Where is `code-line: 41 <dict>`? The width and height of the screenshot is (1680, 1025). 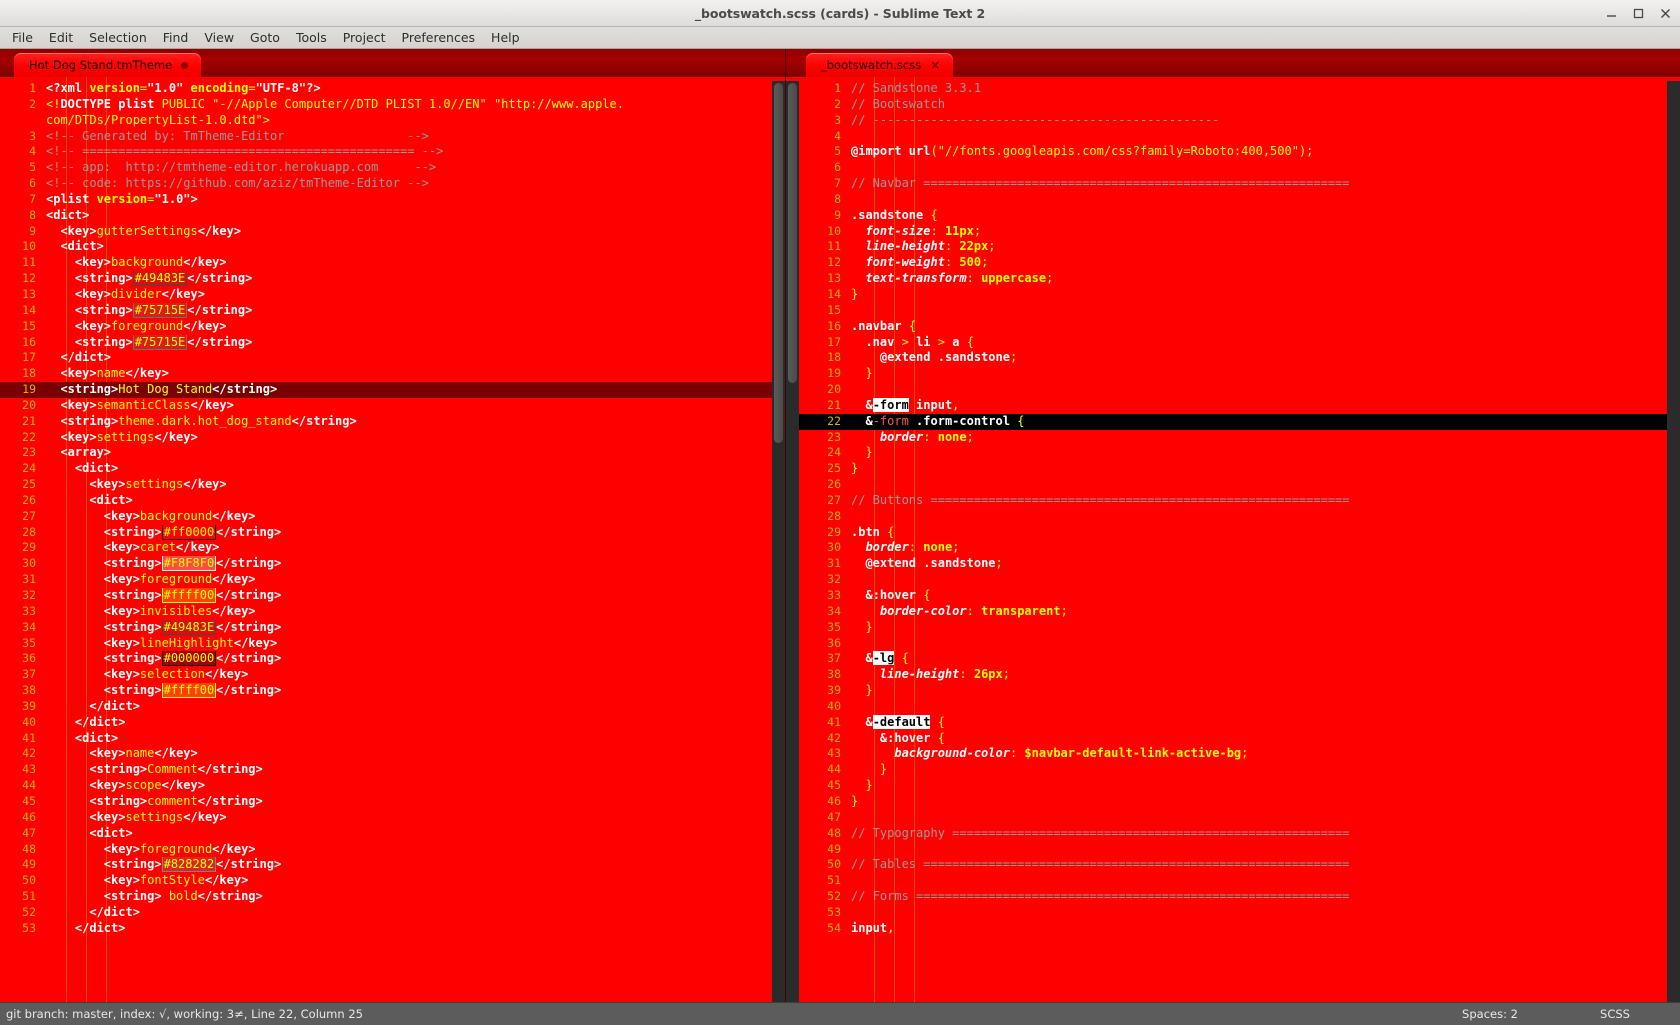
code-line: 41 <dict> is located at coordinates (392, 739).